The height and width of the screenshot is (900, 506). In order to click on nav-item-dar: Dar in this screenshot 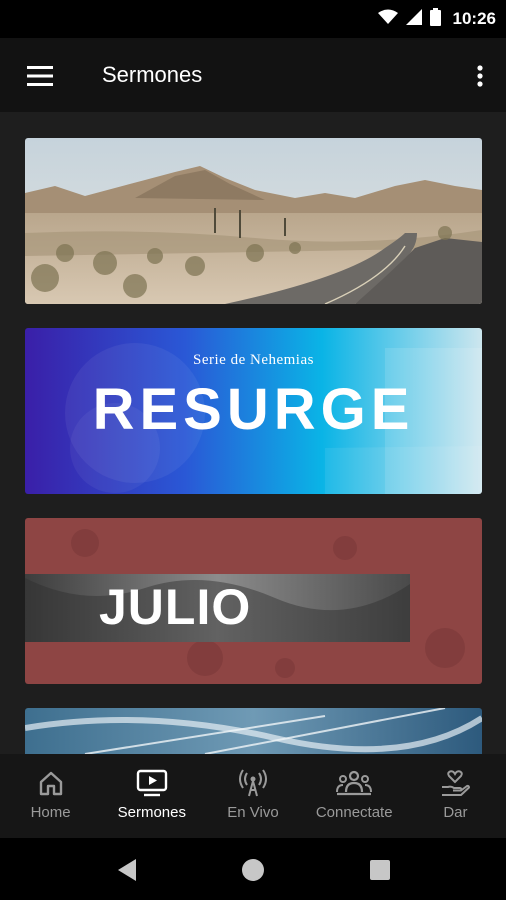, I will do `click(455, 796)`.